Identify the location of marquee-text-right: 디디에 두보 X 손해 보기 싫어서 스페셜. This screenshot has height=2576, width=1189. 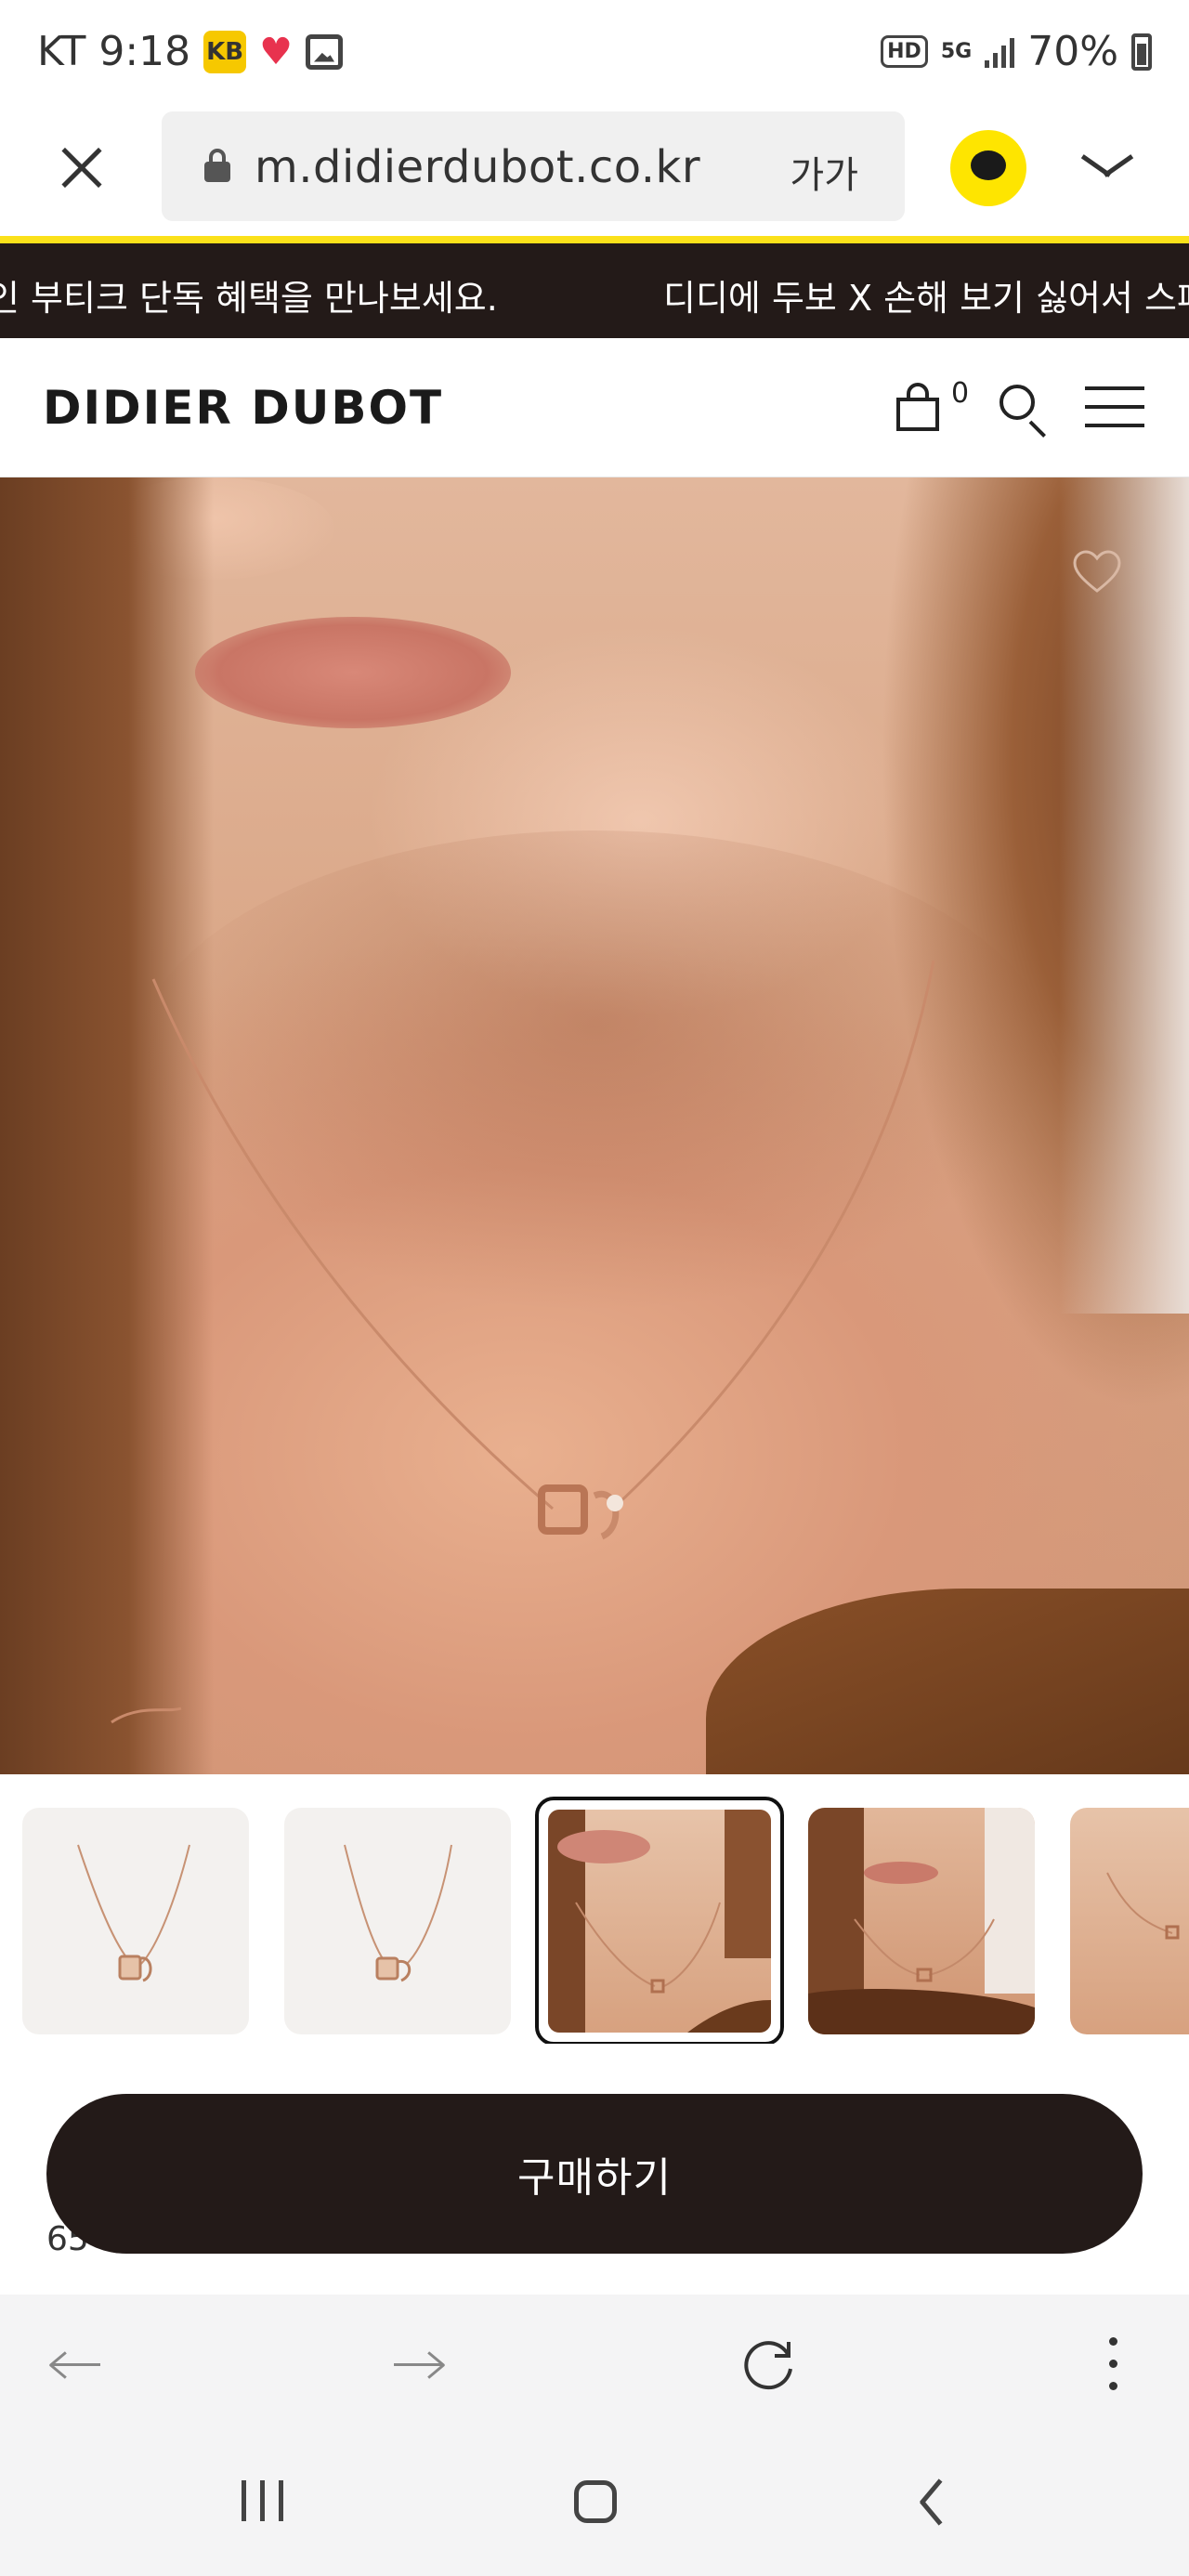
(926, 298).